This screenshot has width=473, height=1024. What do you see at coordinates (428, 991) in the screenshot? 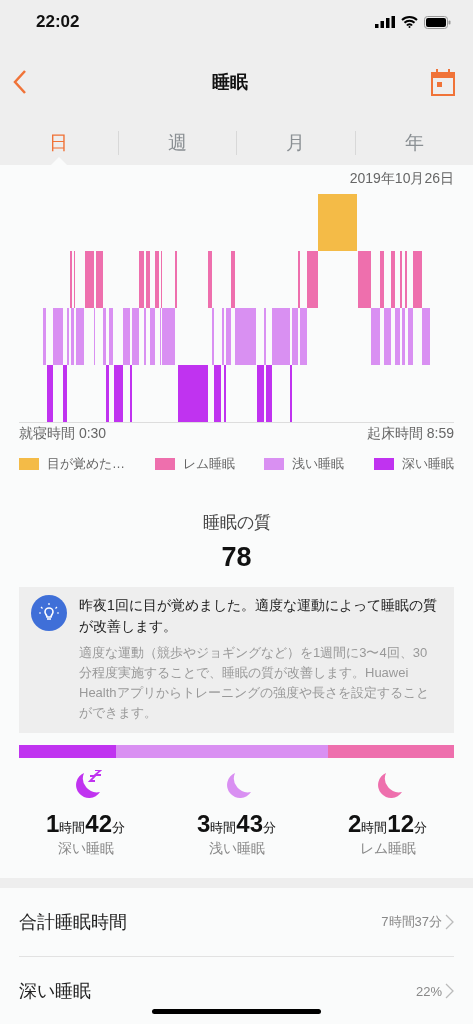
I see `row-value: 22%` at bounding box center [428, 991].